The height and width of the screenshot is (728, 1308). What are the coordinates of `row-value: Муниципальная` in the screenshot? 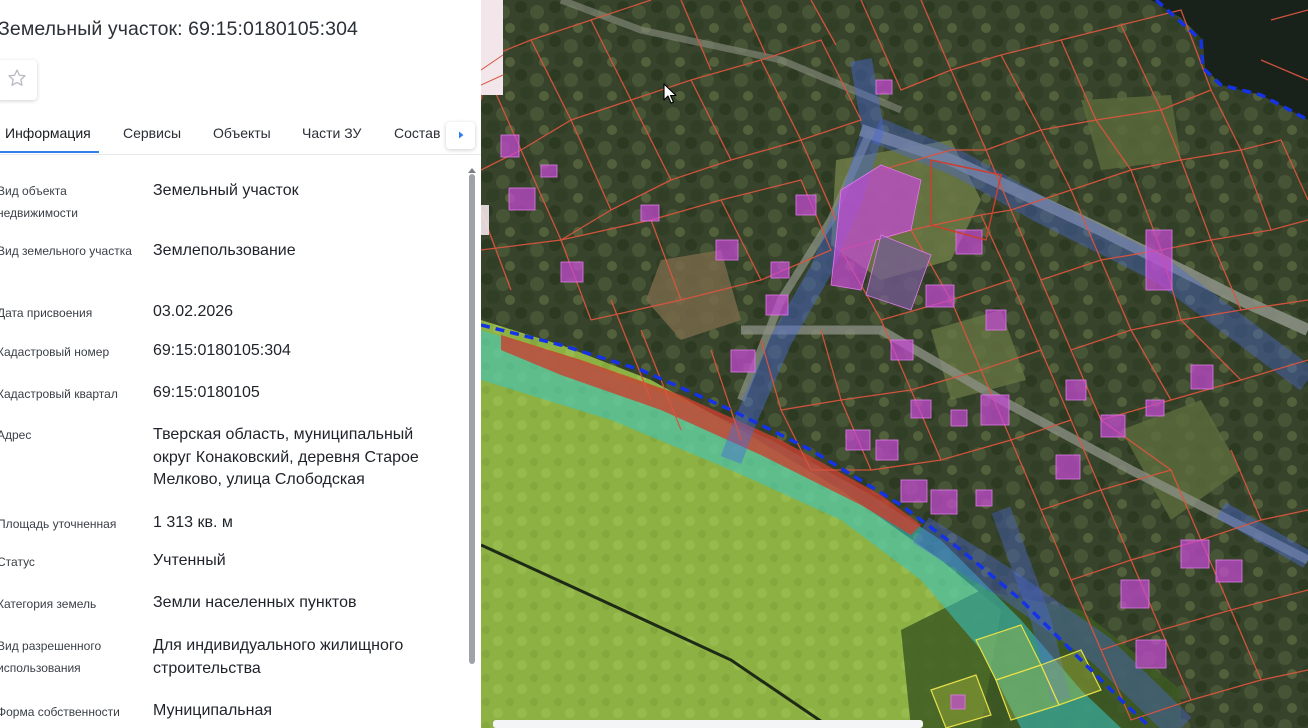 It's located at (213, 710).